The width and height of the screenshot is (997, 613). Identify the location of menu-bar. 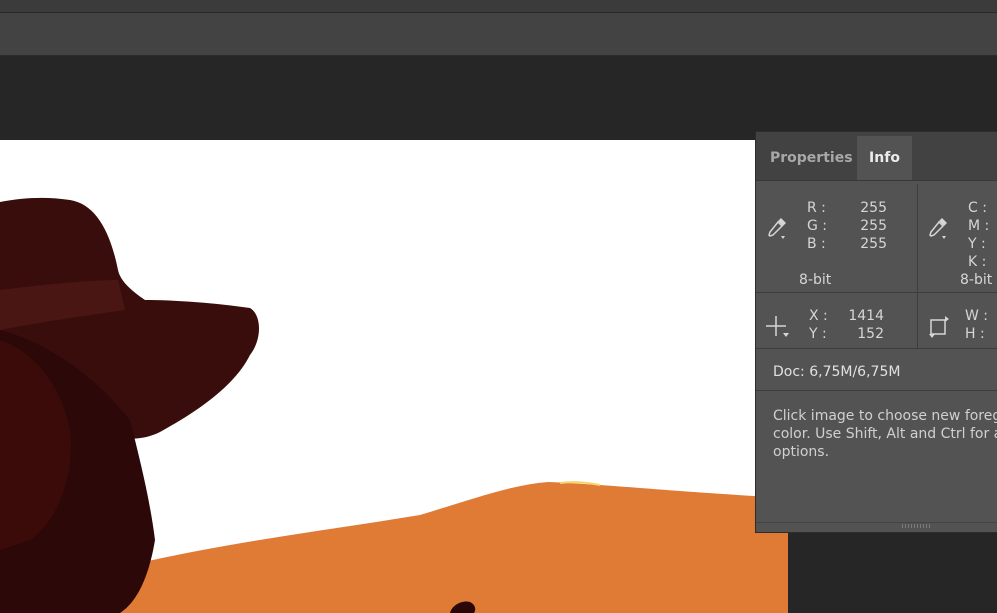
(498, 6).